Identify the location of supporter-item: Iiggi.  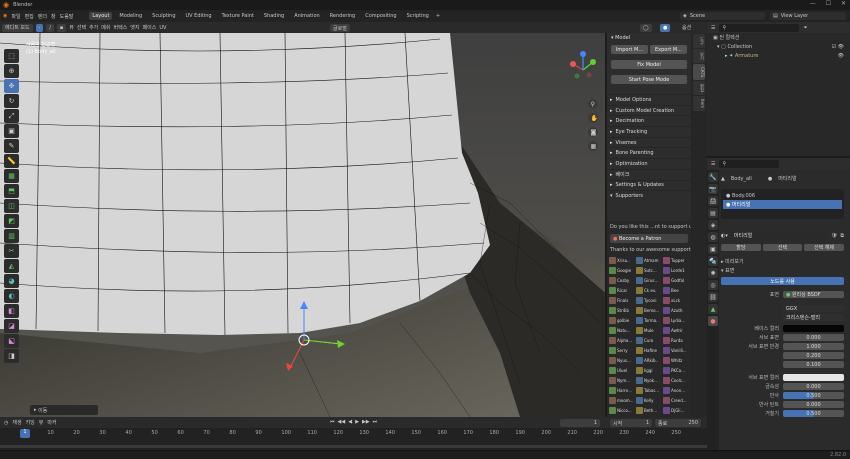
(649, 370).